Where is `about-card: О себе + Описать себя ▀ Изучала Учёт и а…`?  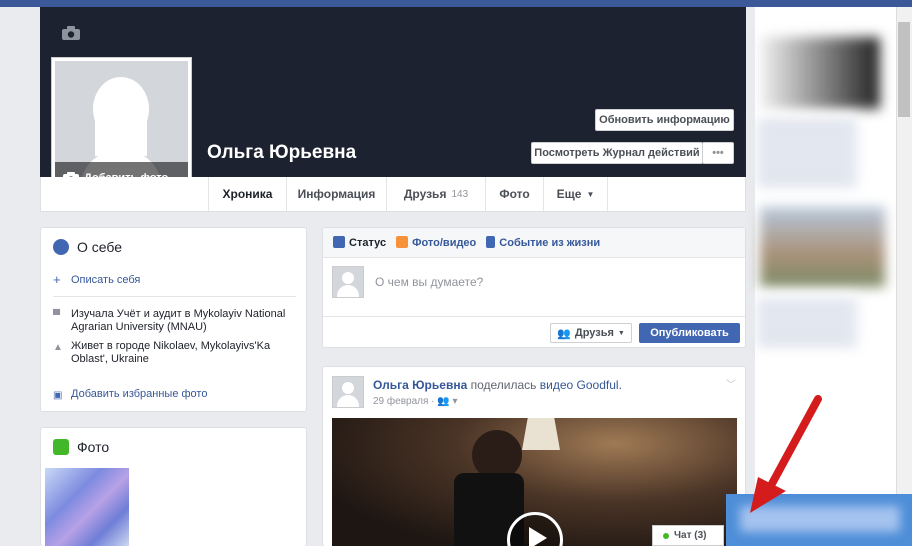
about-card: О себе + Описать себя ▀ Изучала Учёт и а… is located at coordinates (173, 319).